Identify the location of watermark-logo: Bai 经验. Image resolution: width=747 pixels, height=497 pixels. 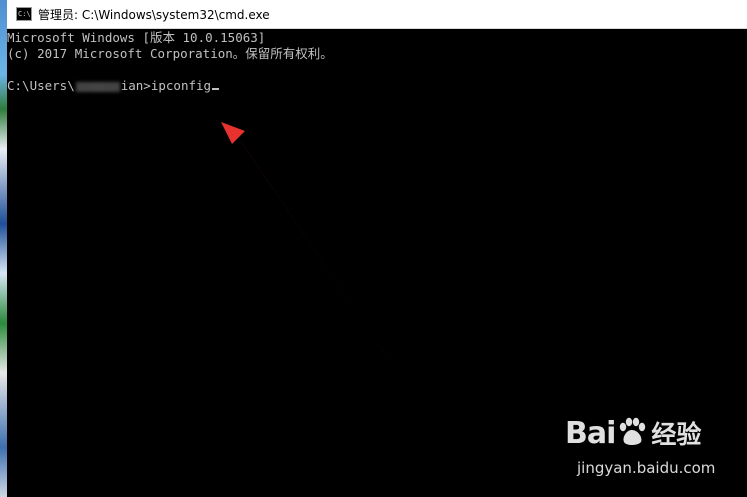
(633, 433).